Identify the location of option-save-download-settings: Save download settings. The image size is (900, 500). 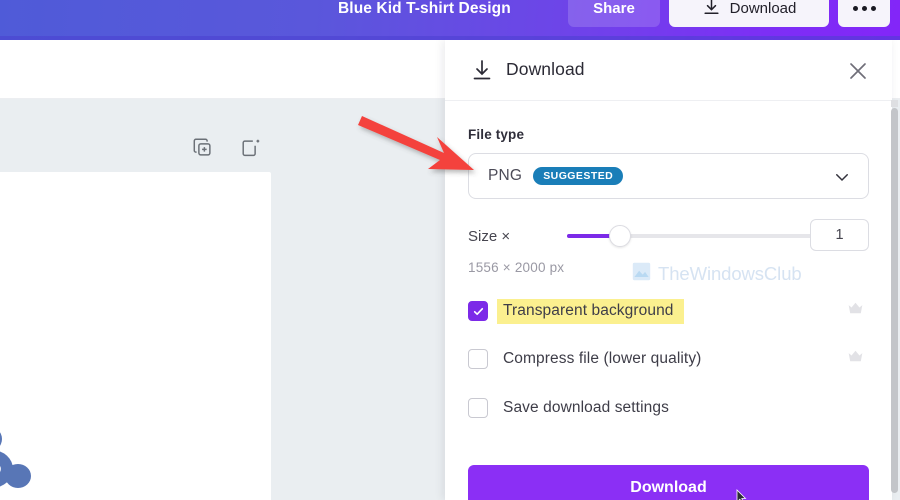
(668, 408).